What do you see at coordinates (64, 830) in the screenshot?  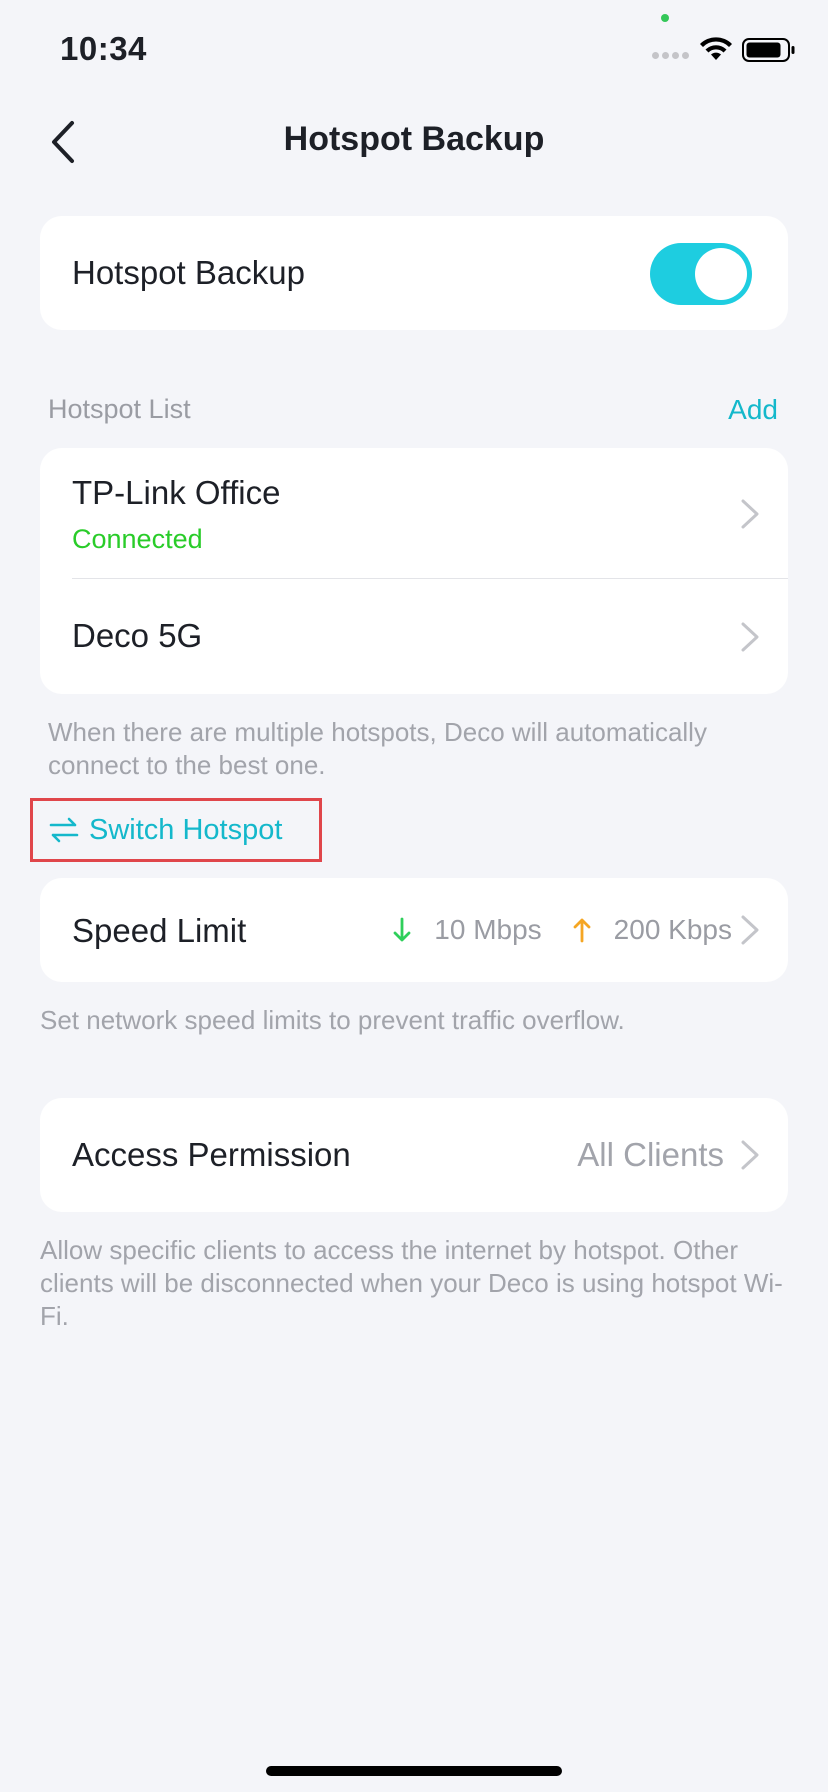 I see `switch-arrows-icon` at bounding box center [64, 830].